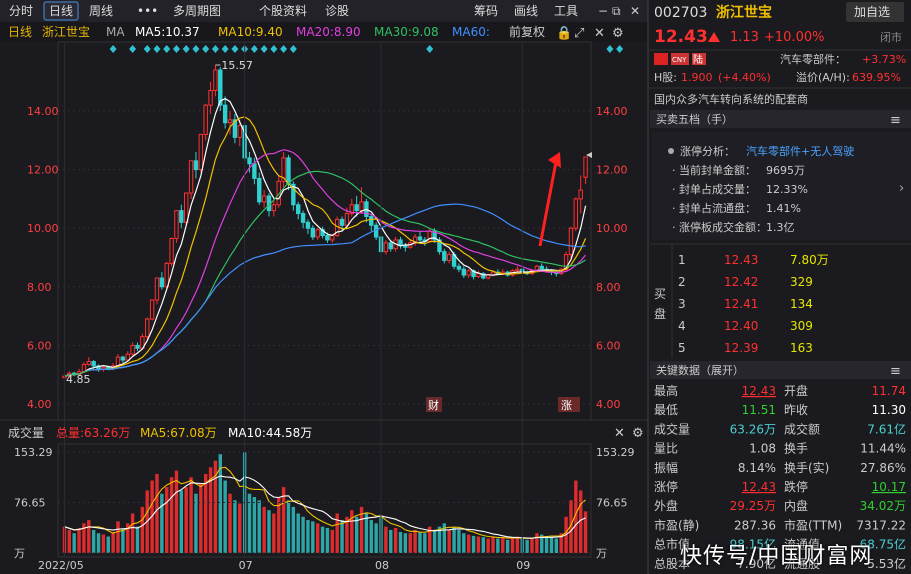 The width and height of the screenshot is (911, 574). Describe the element at coordinates (682, 326) in the screenshot. I see `buy-level-num: 4` at that location.